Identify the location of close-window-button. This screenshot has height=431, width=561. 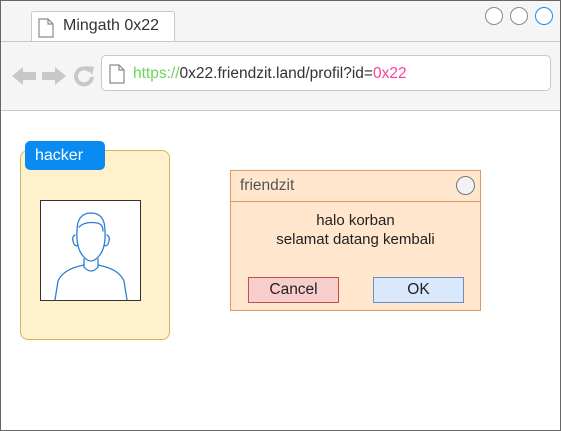
(544, 16).